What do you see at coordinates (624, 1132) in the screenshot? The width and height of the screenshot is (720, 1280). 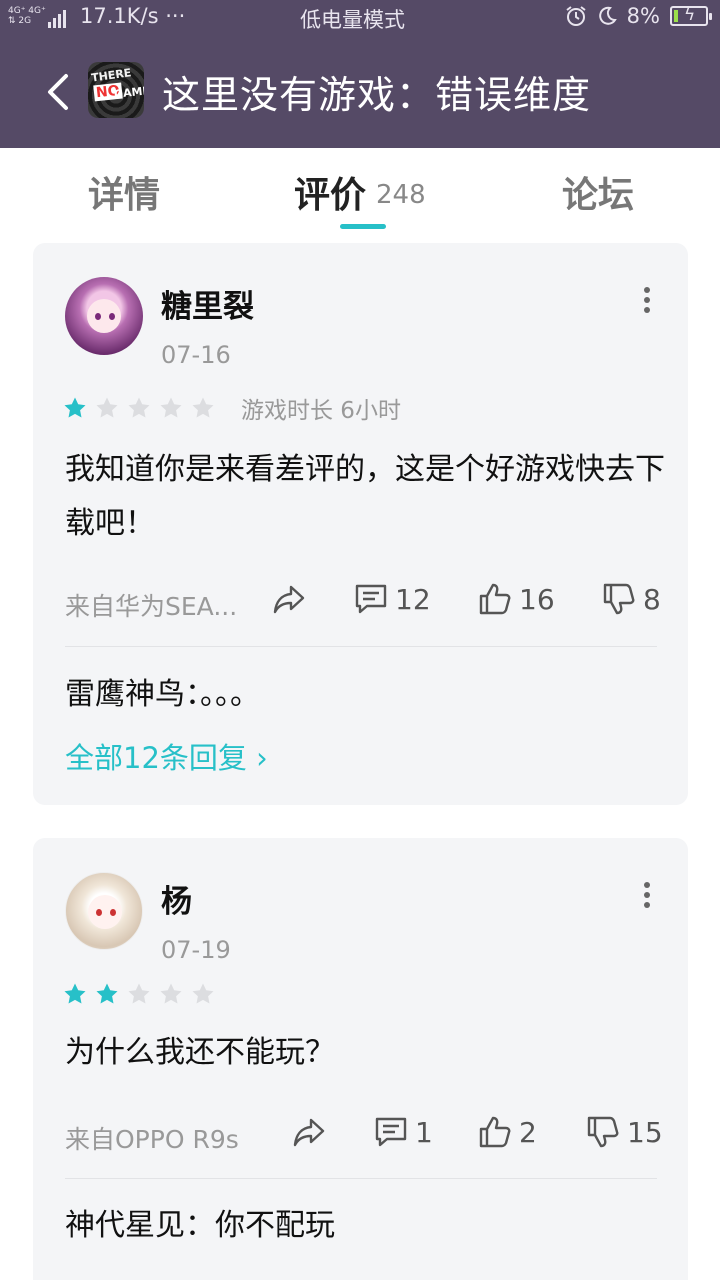 I see `dislike-button: 15` at bounding box center [624, 1132].